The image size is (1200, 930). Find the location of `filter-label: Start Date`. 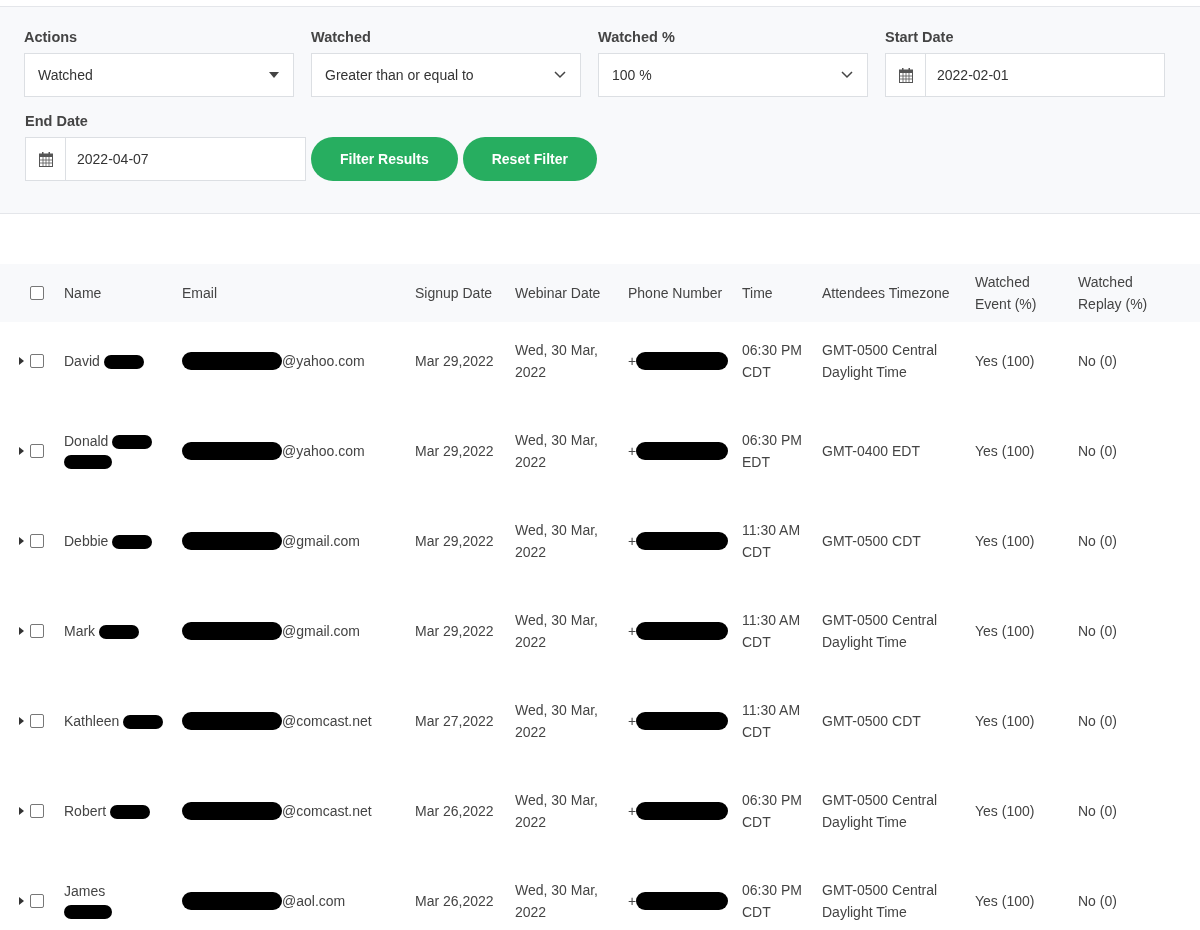

filter-label: Start Date is located at coordinates (920, 36).